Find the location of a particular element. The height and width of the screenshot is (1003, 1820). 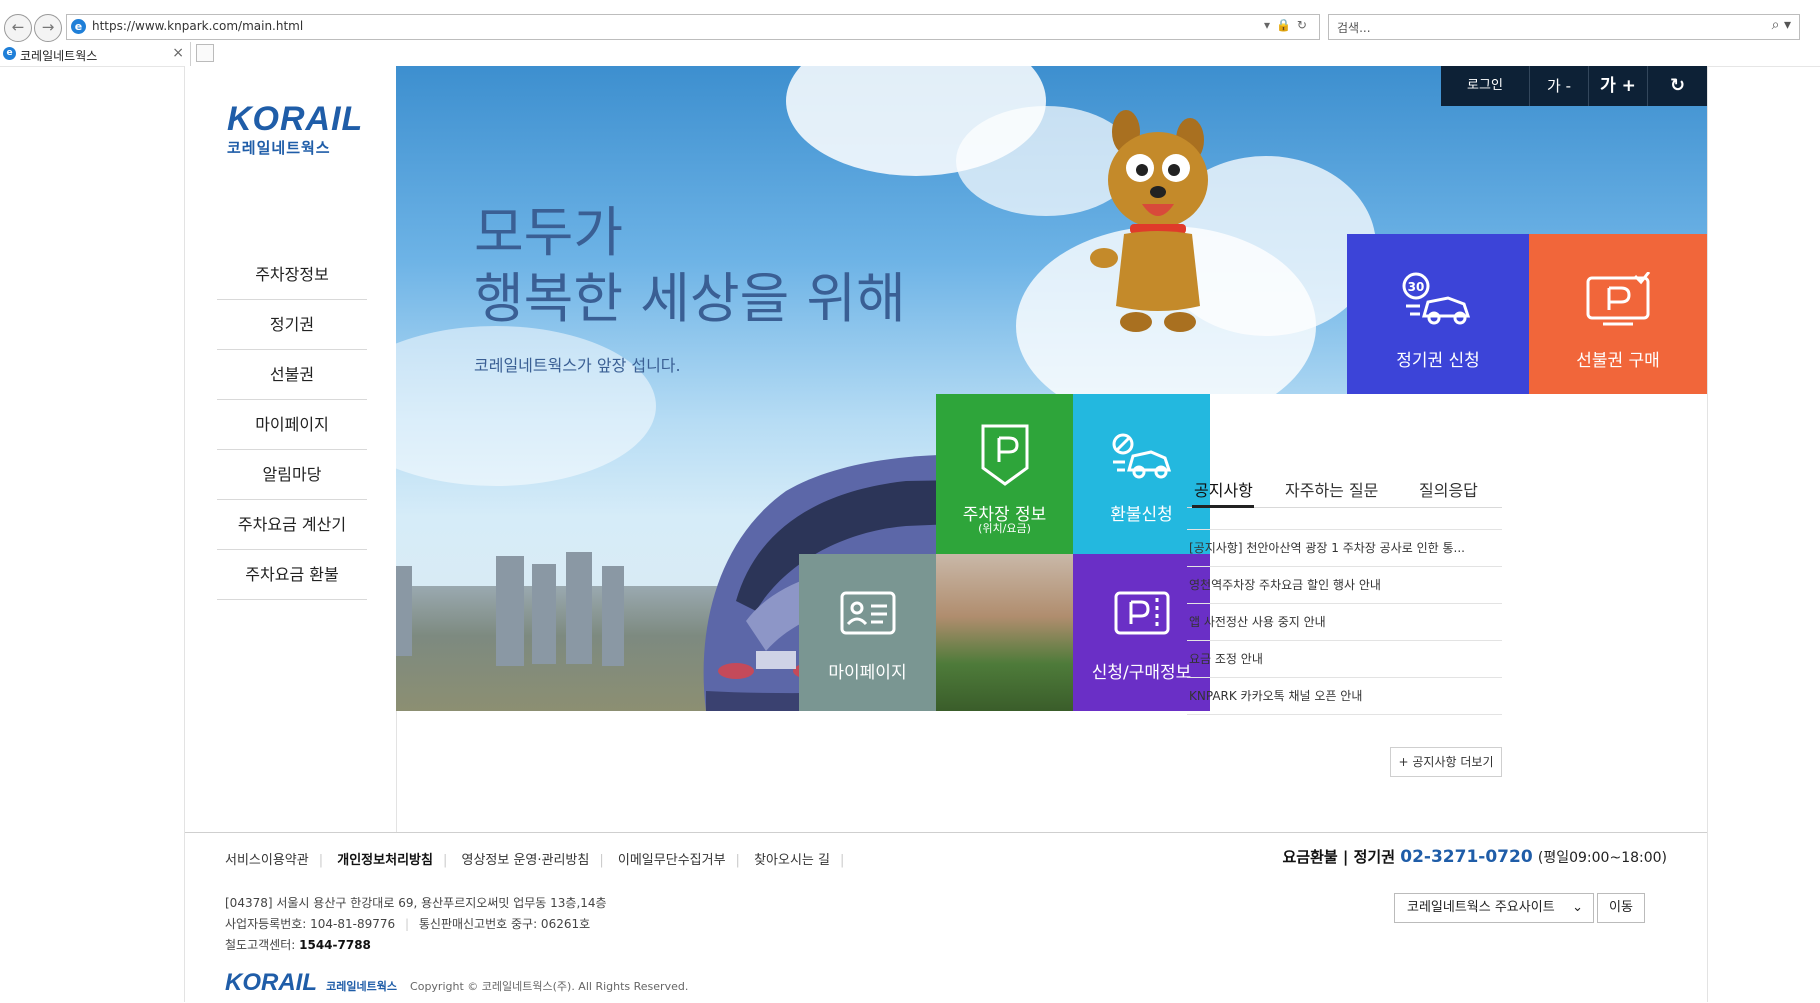

footer-link-privacy: 개인정보처리방침 is located at coordinates (385, 860).